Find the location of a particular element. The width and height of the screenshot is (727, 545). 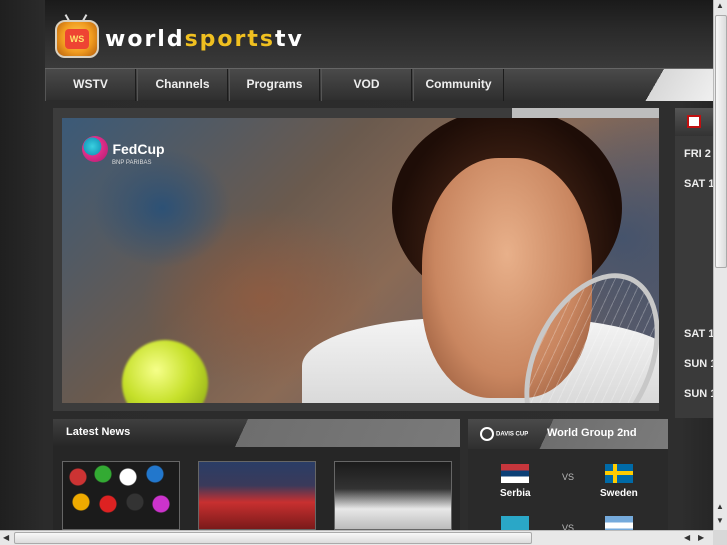

tv-icon: WS is located at coordinates (77, 39).